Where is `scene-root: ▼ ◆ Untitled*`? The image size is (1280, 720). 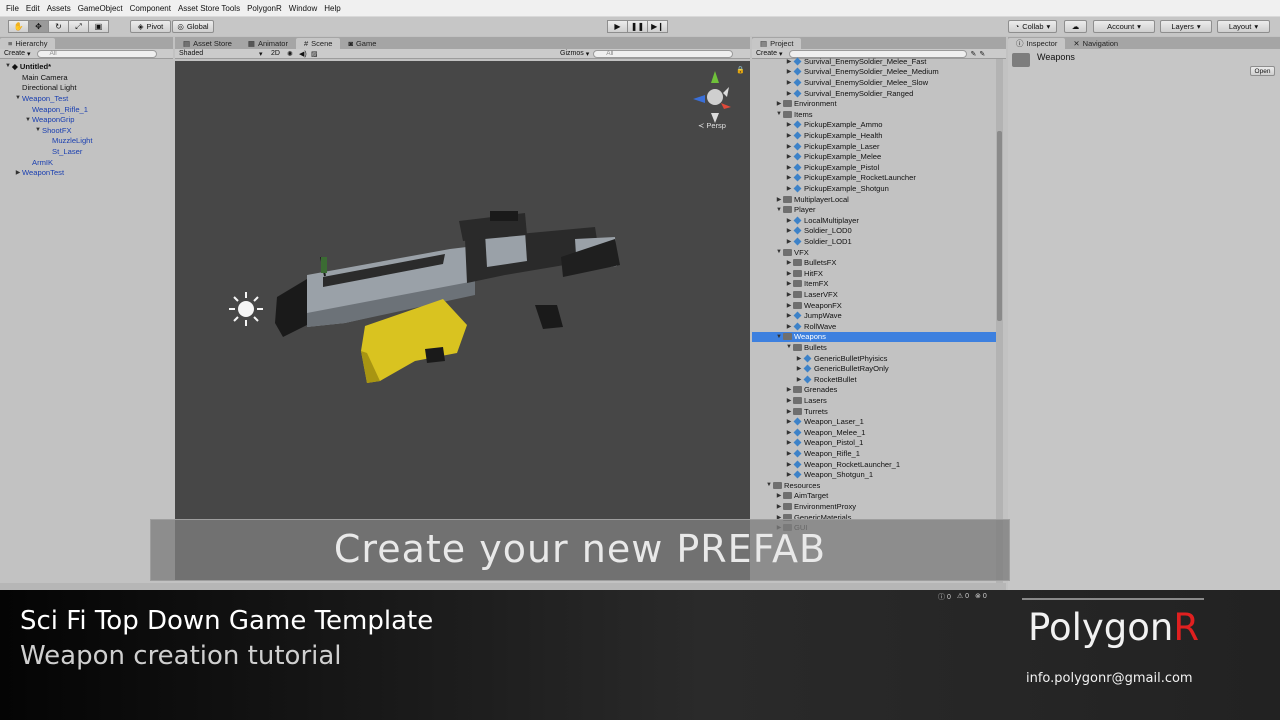
scene-root: ▼ ◆ Untitled* is located at coordinates (86, 66).